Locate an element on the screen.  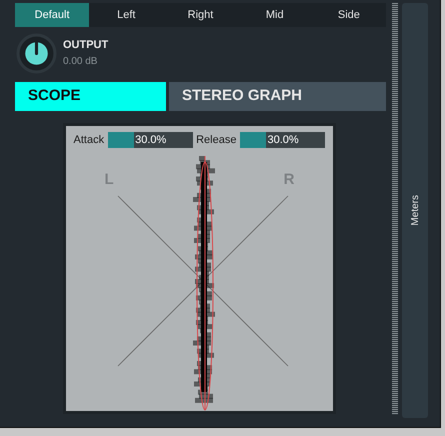
view-tab: SCOPE is located at coordinates (90, 96).